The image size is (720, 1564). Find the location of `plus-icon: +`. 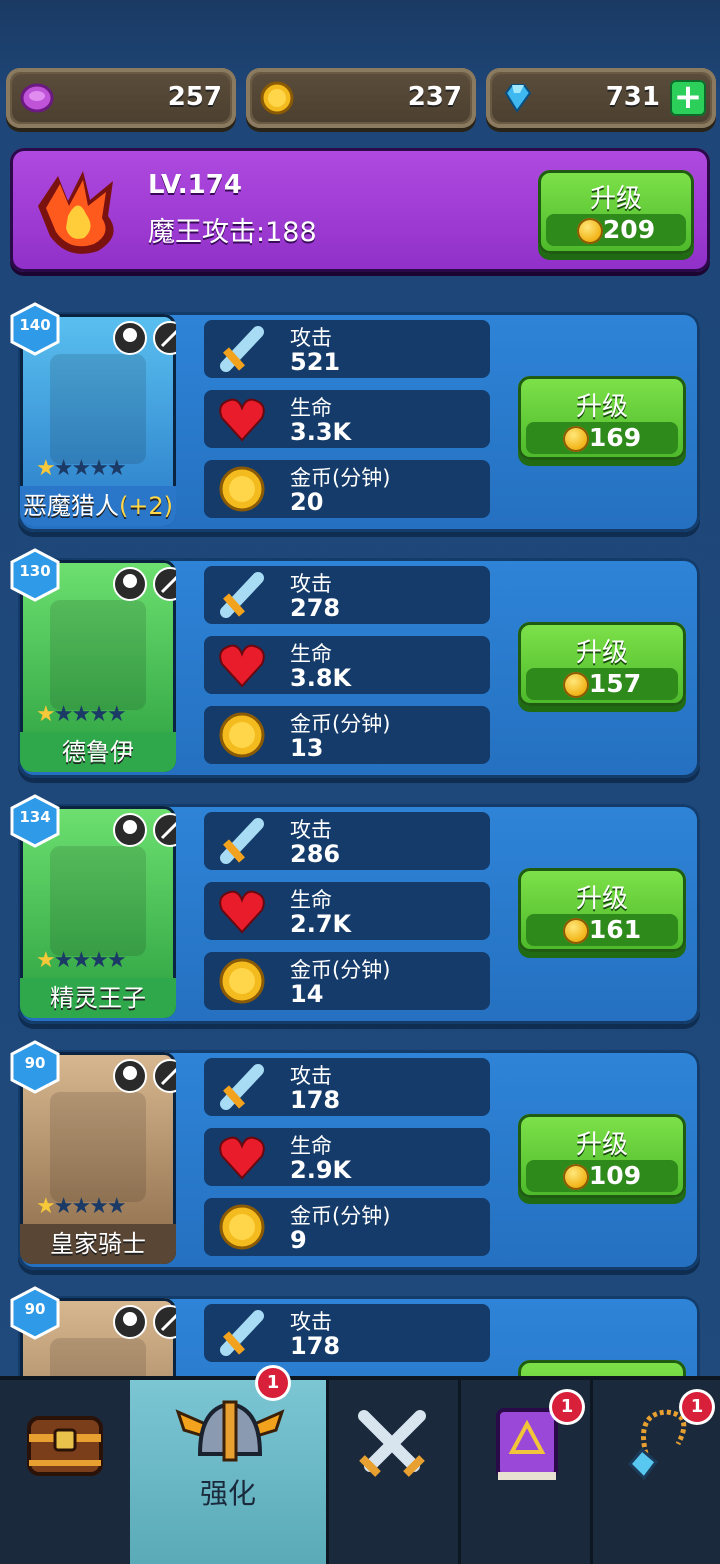

plus-icon: + is located at coordinates (688, 97).